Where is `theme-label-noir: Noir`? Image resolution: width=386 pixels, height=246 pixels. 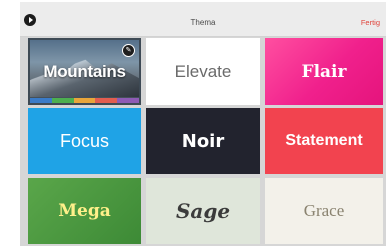 theme-label-noir: Noir is located at coordinates (203, 141).